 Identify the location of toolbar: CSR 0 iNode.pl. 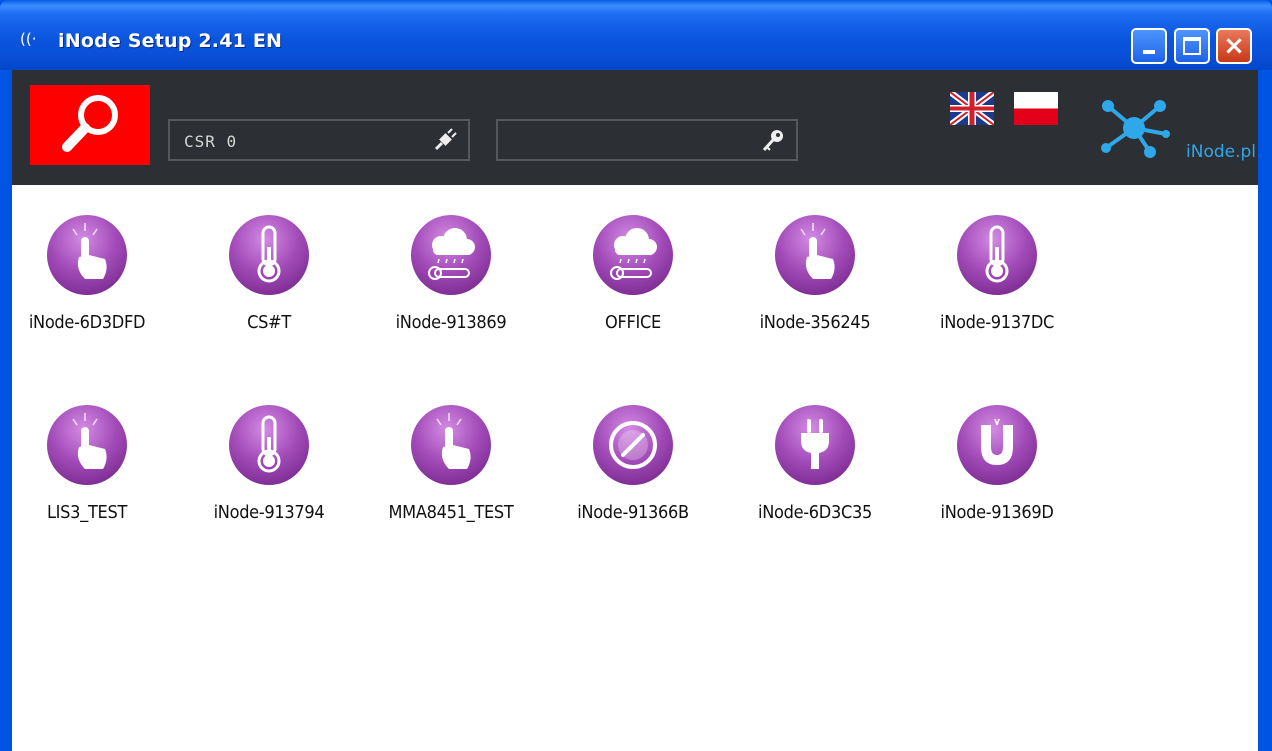
(635, 127).